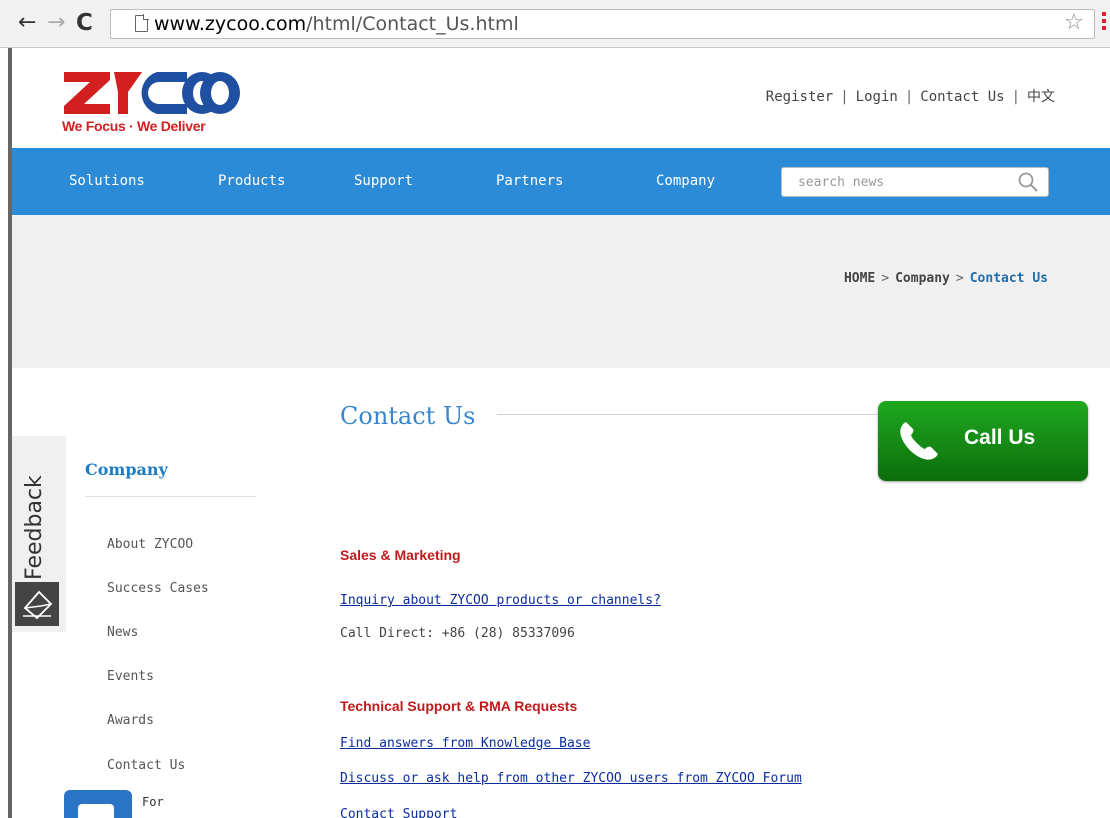 This screenshot has height=818, width=1110. What do you see at coordinates (37, 604) in the screenshot?
I see `feedback-envelope-icon` at bounding box center [37, 604].